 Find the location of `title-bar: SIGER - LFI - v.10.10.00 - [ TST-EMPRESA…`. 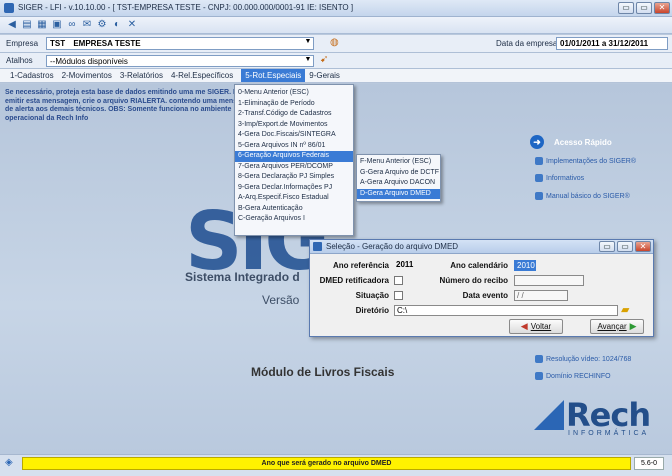

title-bar: SIGER - LFI - v.10.10.00 - [ TST-EMPRESA… is located at coordinates (336, 8).